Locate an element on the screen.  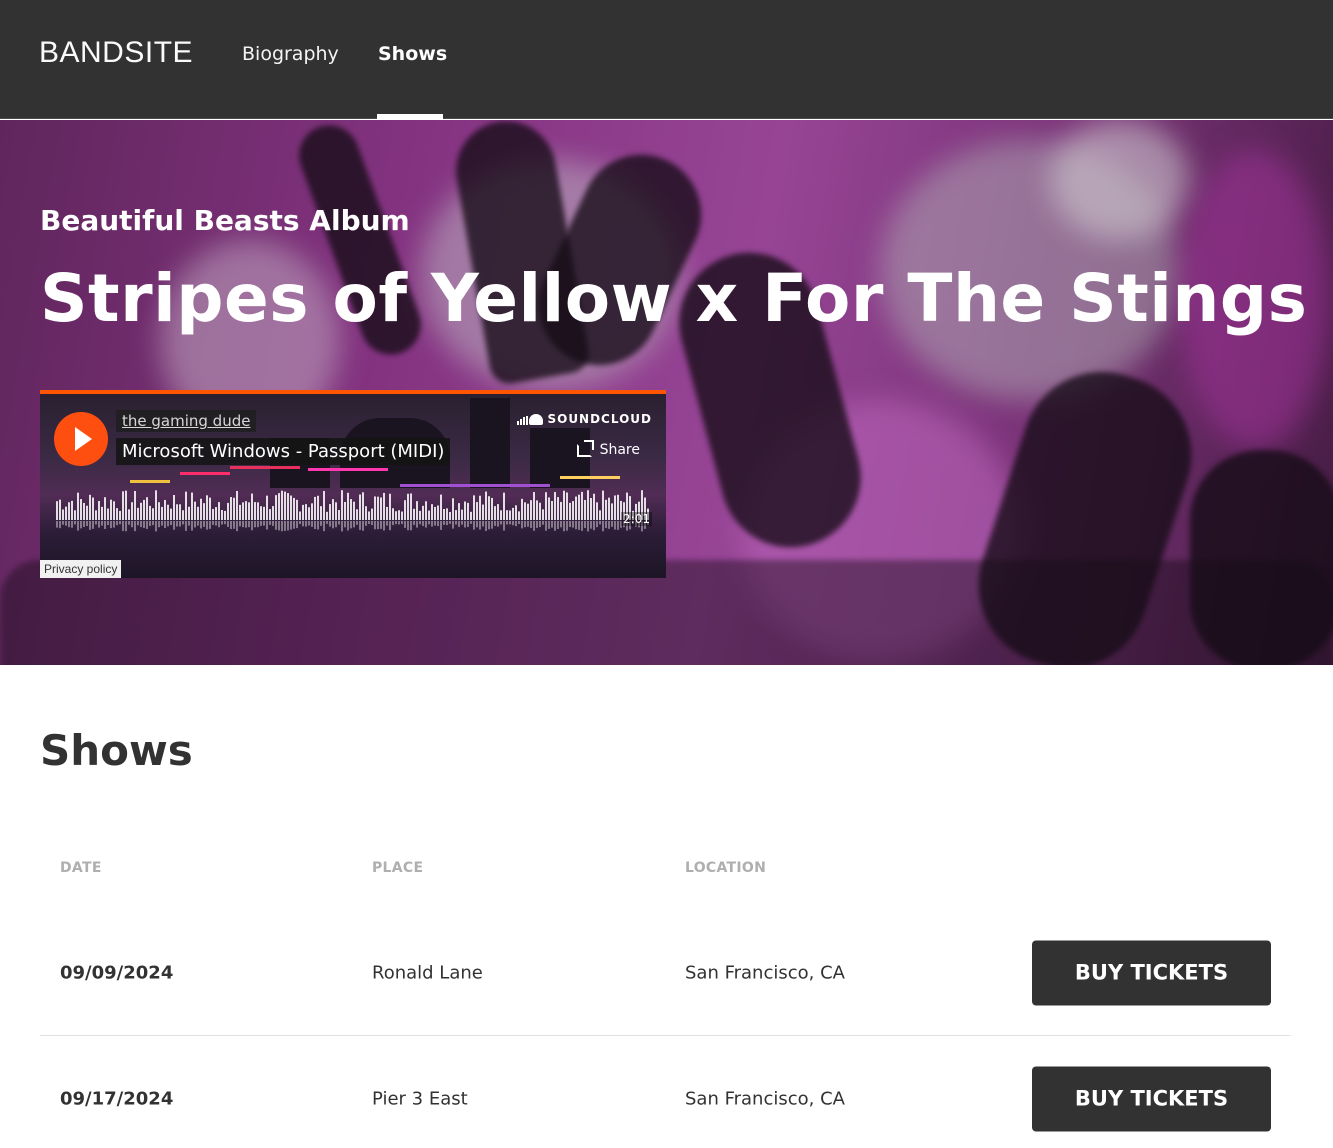
privacy-policy-link: Privacy policy is located at coordinates (81, 569).